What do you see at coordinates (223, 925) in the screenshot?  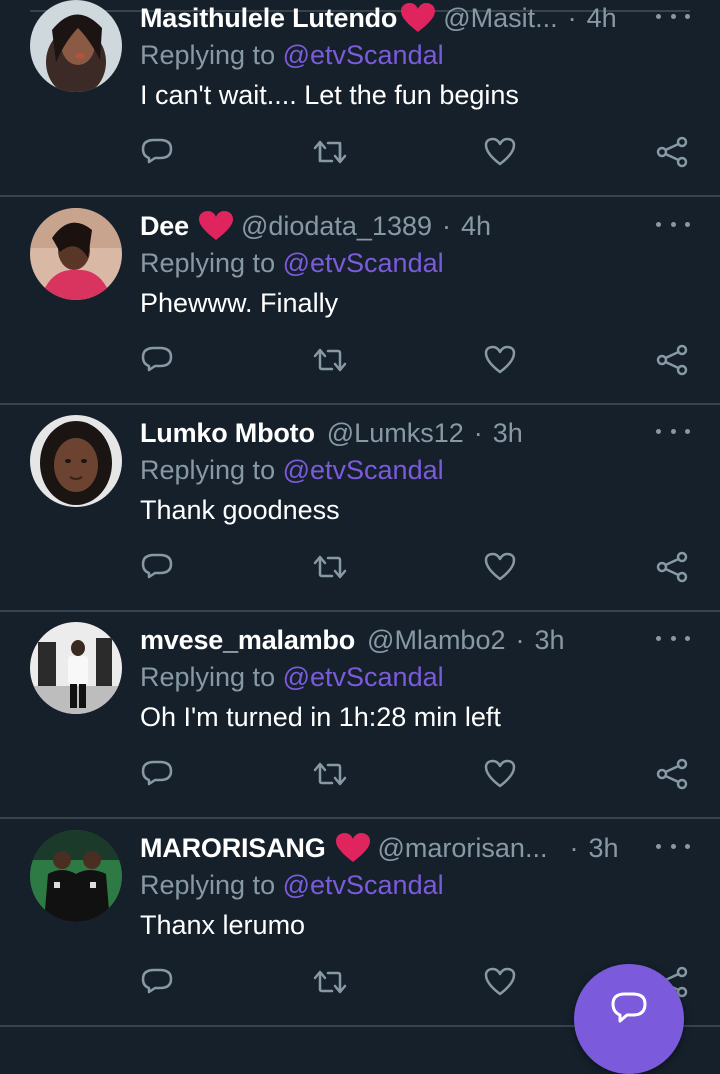 I see `tweet-text: Thanx lerumo` at bounding box center [223, 925].